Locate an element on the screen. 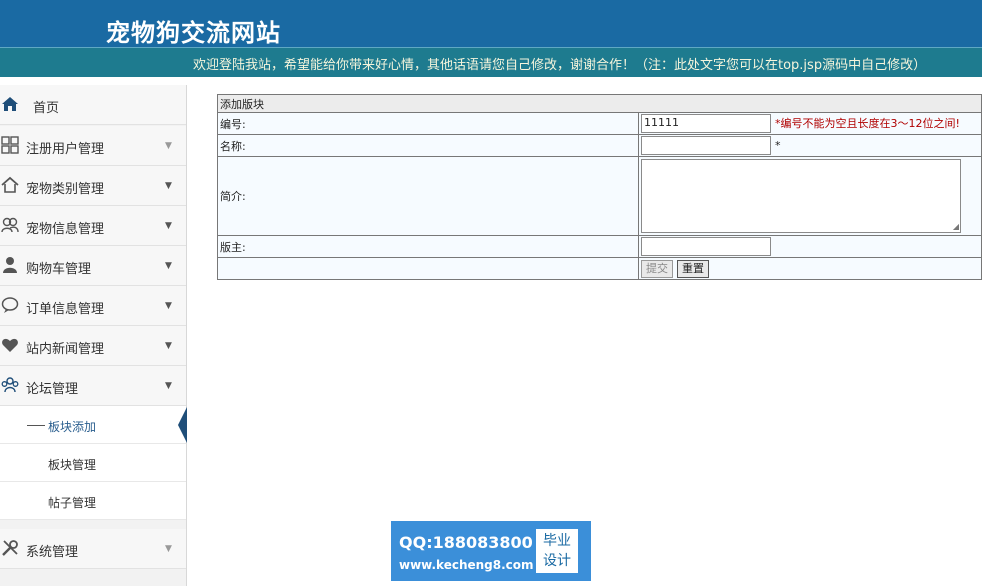 The height and width of the screenshot is (586, 982). sidebar-item-news: 站内新闻管理 ▼ is located at coordinates (93, 346).